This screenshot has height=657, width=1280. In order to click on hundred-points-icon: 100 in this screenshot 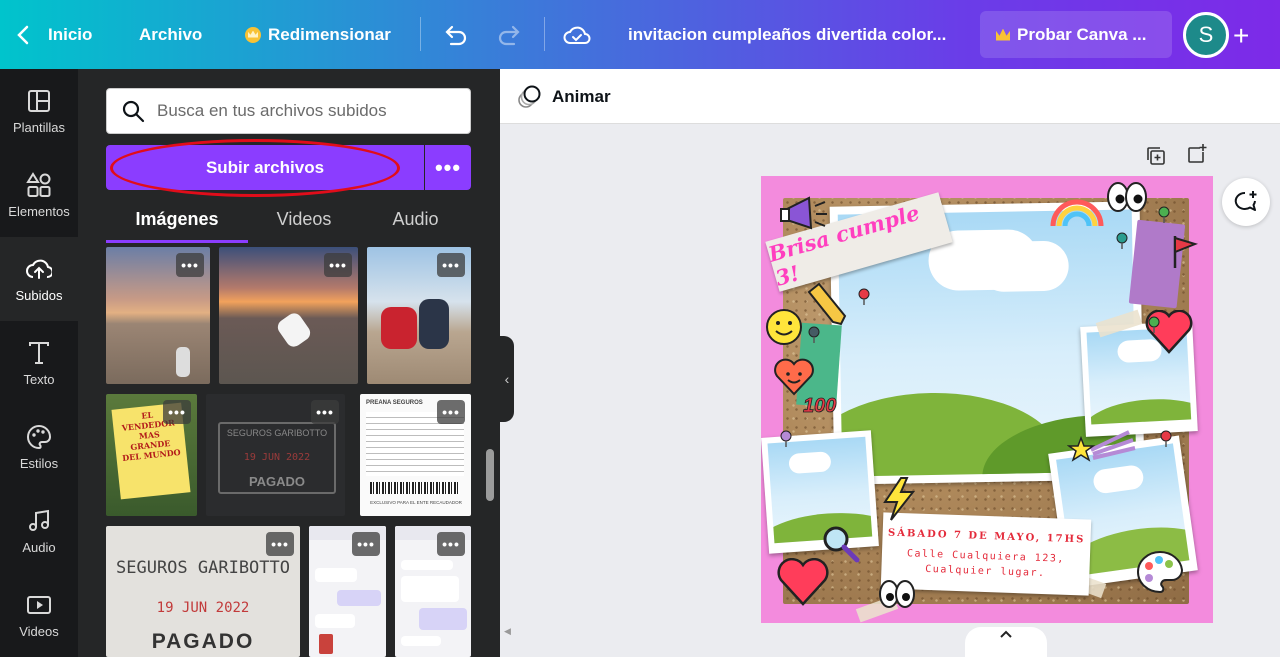, I will do `click(820, 406)`.